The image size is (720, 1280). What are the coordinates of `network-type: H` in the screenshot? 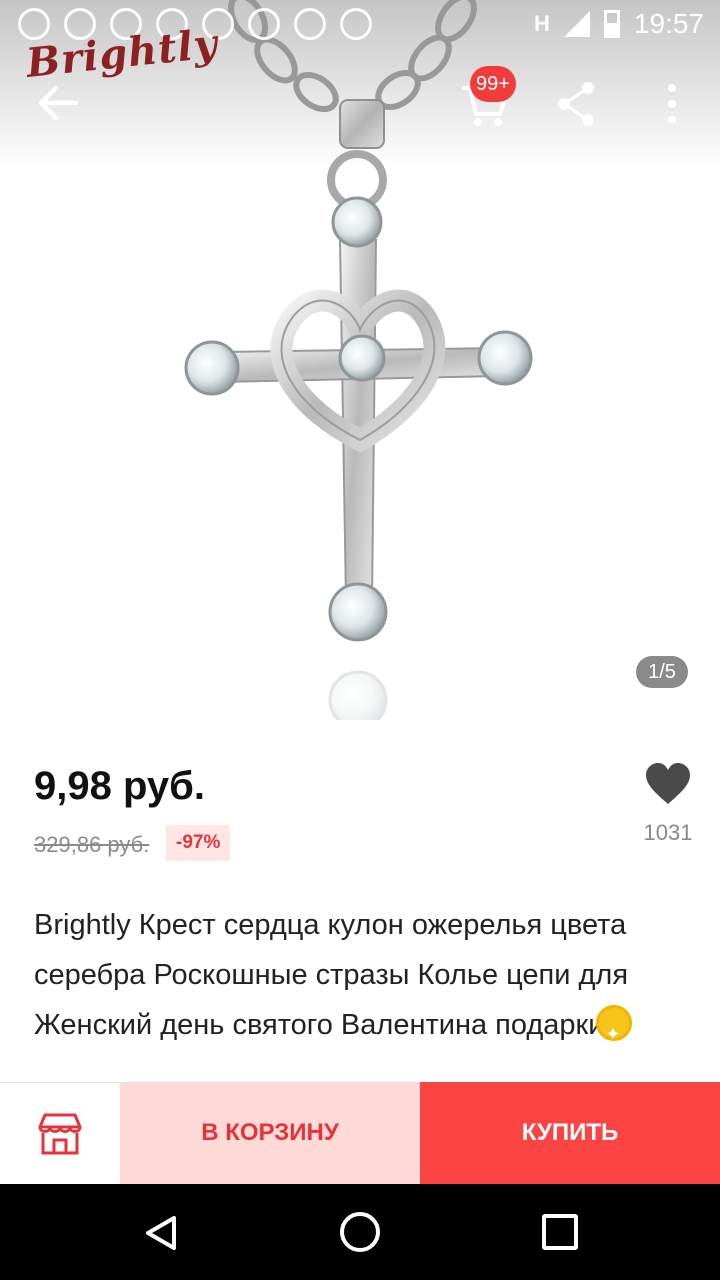 It's located at (542, 23).